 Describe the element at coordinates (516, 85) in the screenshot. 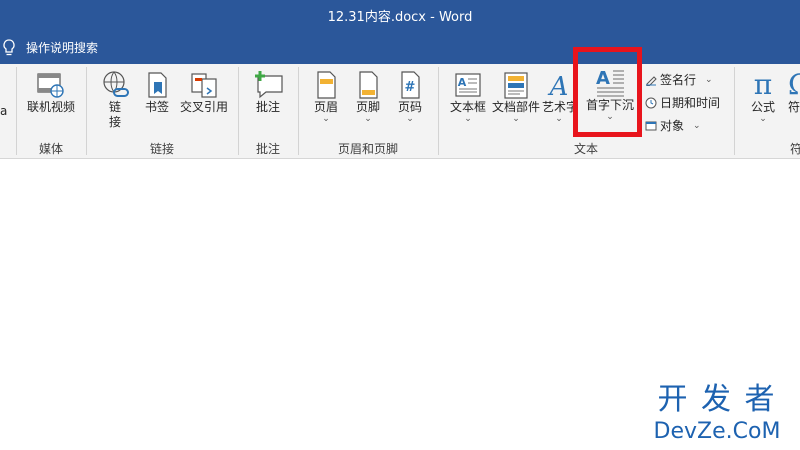

I see `quick-parts-icon` at that location.